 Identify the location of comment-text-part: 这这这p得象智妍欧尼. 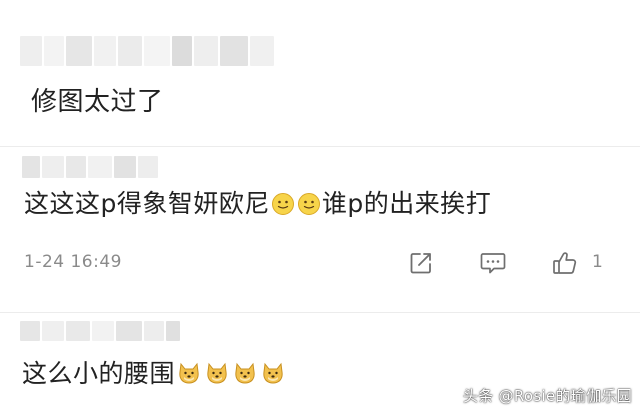
(147, 203).